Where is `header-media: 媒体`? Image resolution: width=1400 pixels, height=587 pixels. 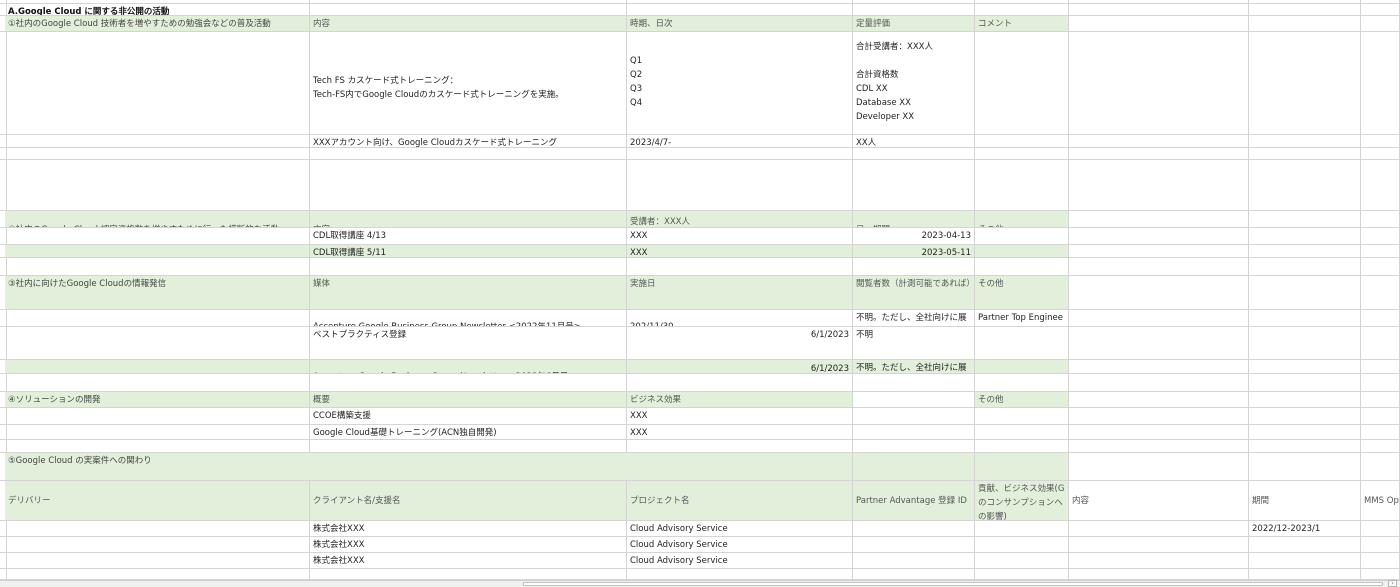 header-media: 媒体 is located at coordinates (468, 293).